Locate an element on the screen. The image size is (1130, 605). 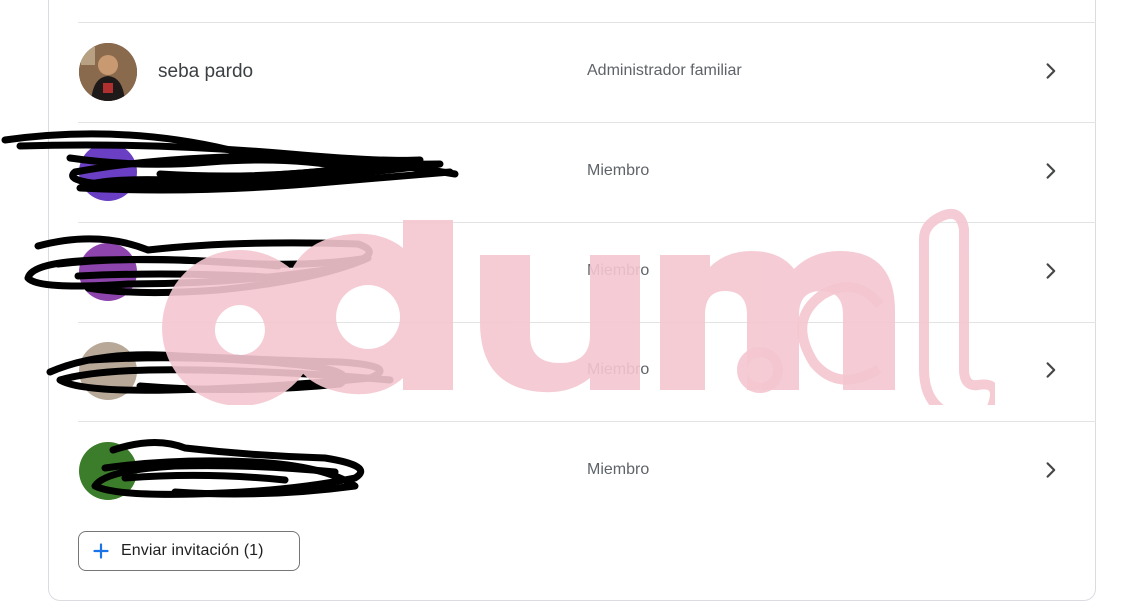
member-row-5: Miembro is located at coordinates (587, 472).